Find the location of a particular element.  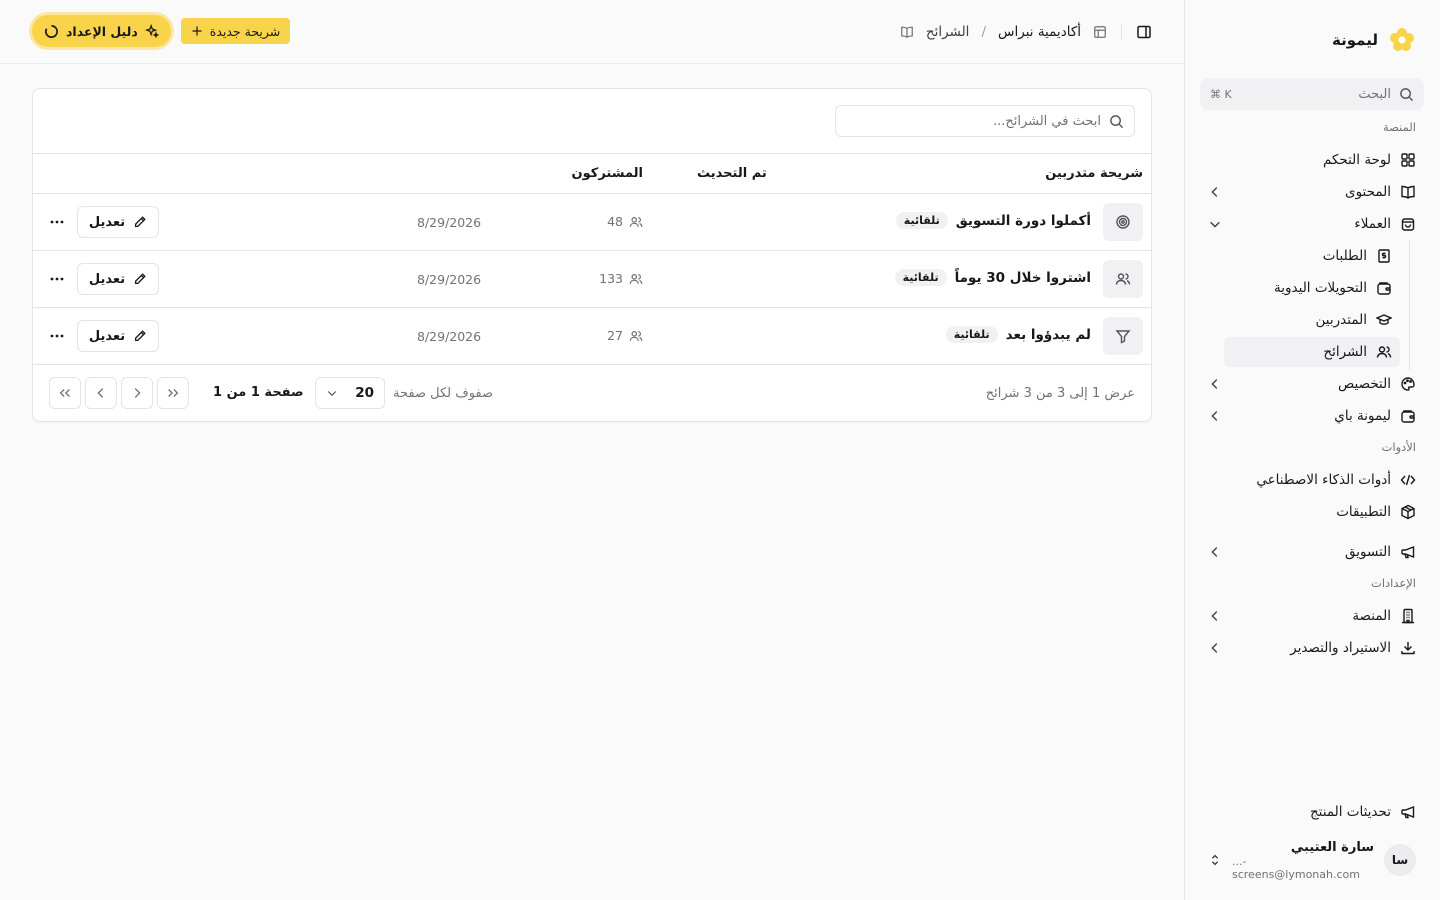

segment-name-cell: لم يبدؤوا بعد تلقائية is located at coordinates (1018, 334).